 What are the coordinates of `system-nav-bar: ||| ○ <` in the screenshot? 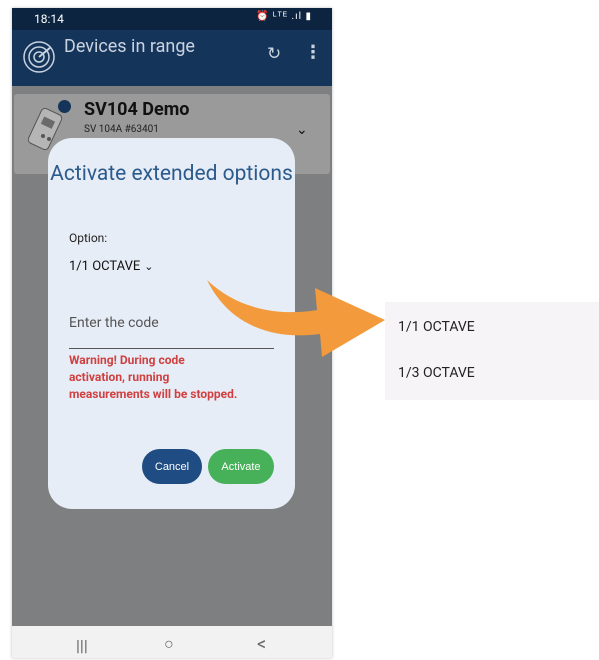 It's located at (172, 642).